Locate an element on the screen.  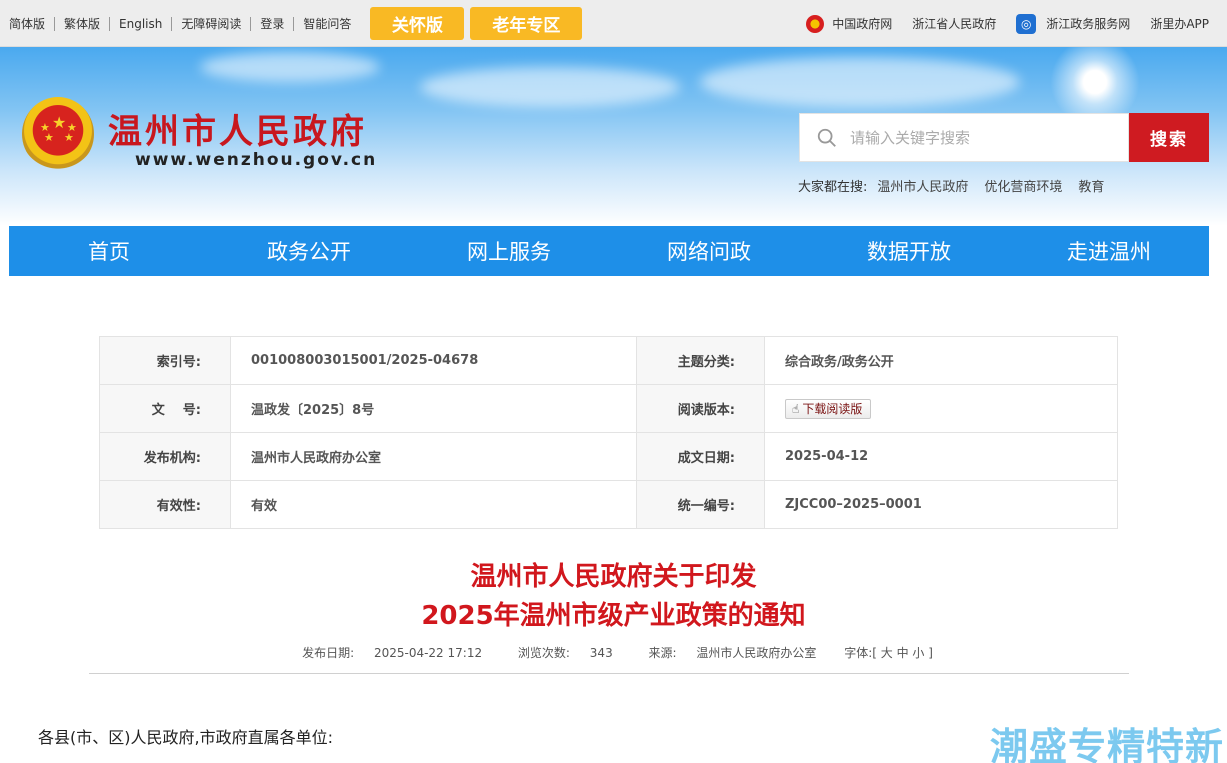
download-reading-version-button: ☝ 下载阅读版 is located at coordinates (828, 408).